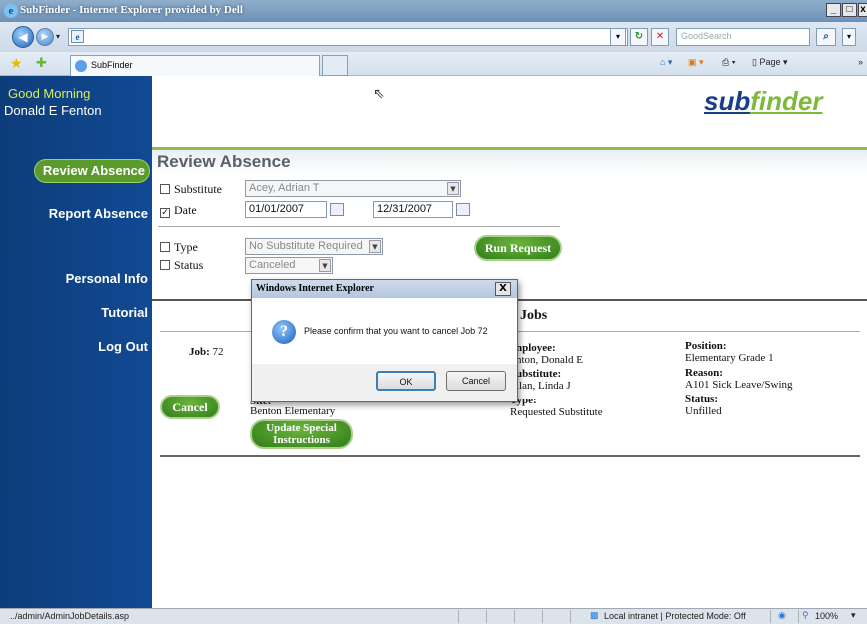 Image resolution: width=867 pixels, height=624 pixels. Describe the element at coordinates (660, 37) in the screenshot. I see `stop-icon: ✕` at that location.